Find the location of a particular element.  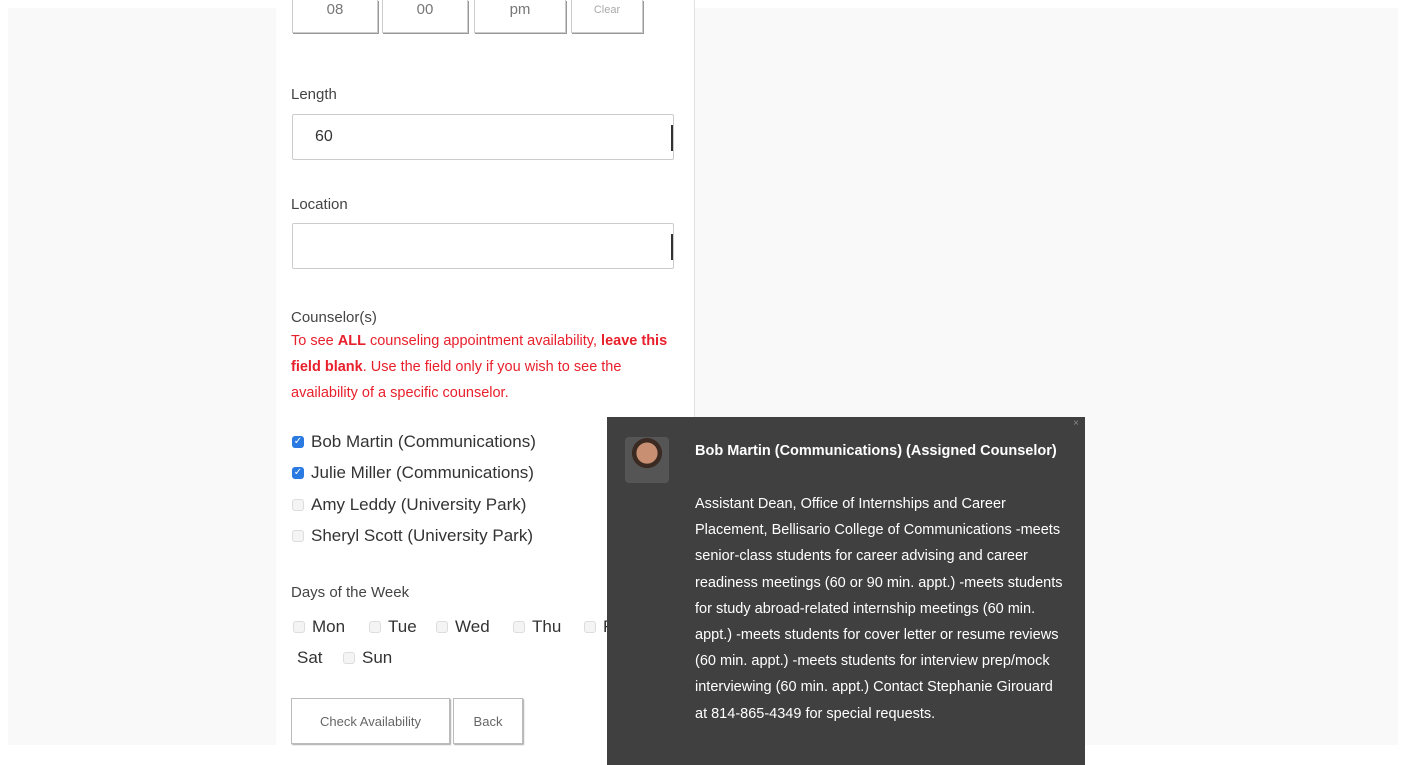

warning-prefix: To see is located at coordinates (314, 341).